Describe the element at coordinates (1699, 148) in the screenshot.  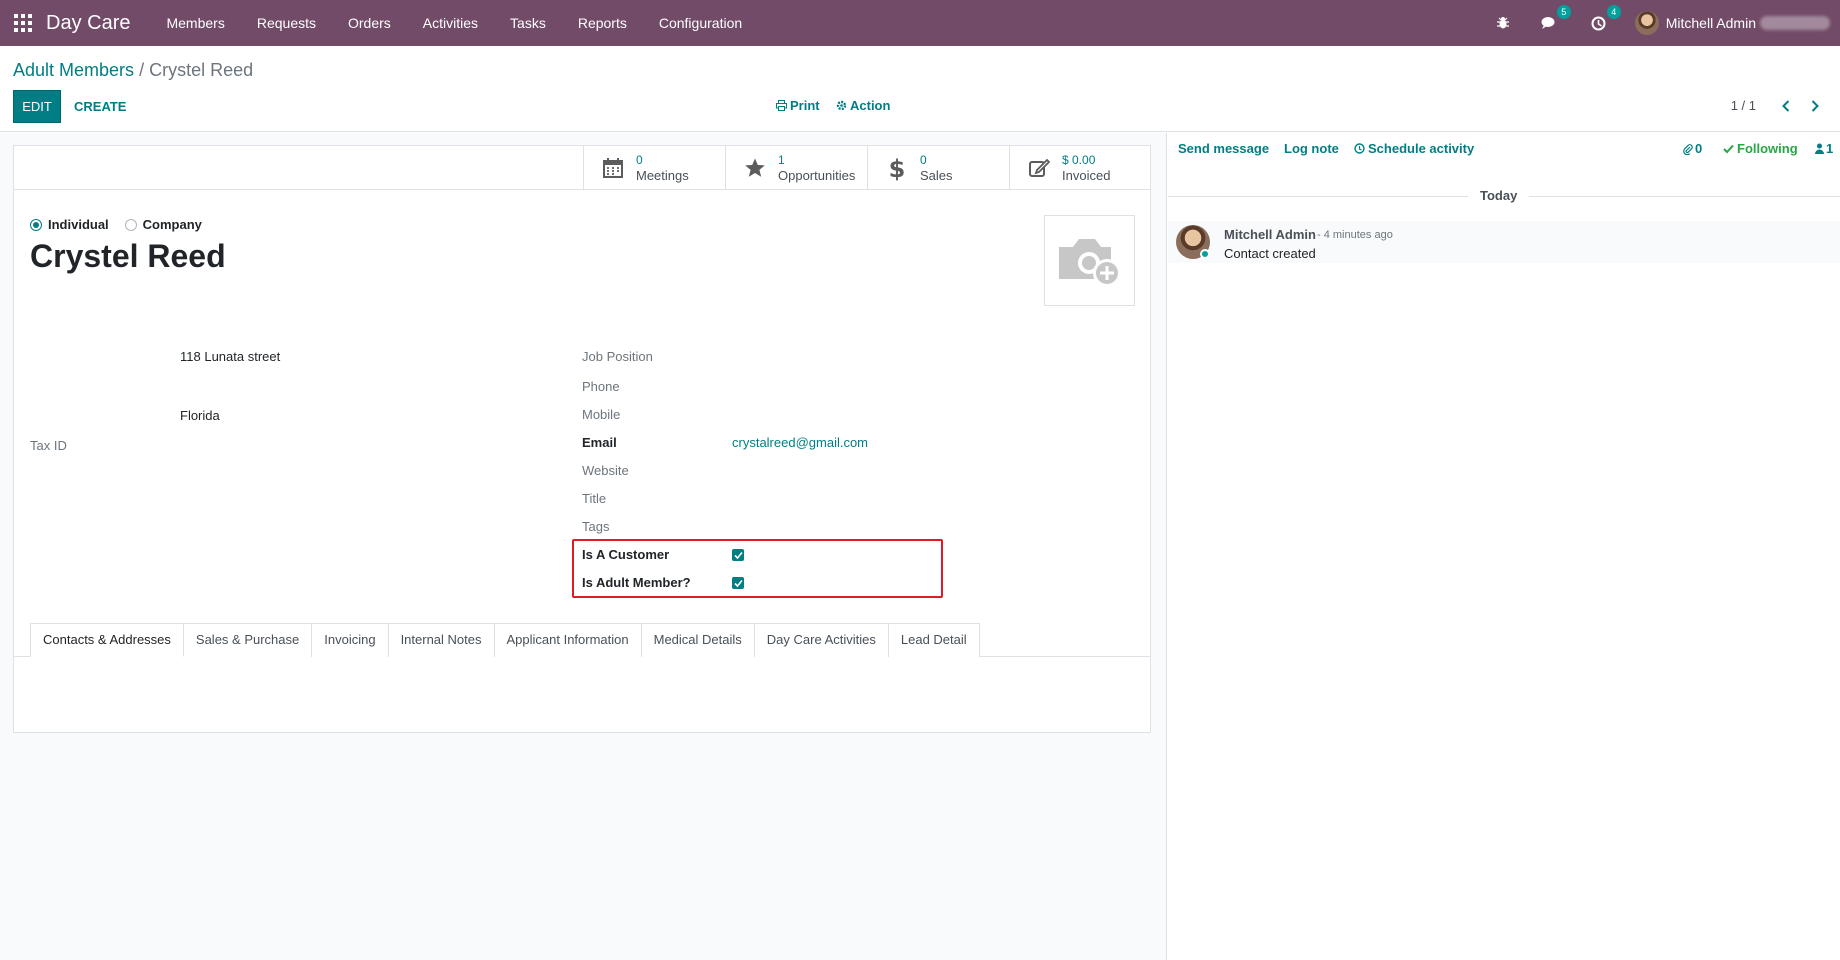
I see `attachments-count: 0` at that location.